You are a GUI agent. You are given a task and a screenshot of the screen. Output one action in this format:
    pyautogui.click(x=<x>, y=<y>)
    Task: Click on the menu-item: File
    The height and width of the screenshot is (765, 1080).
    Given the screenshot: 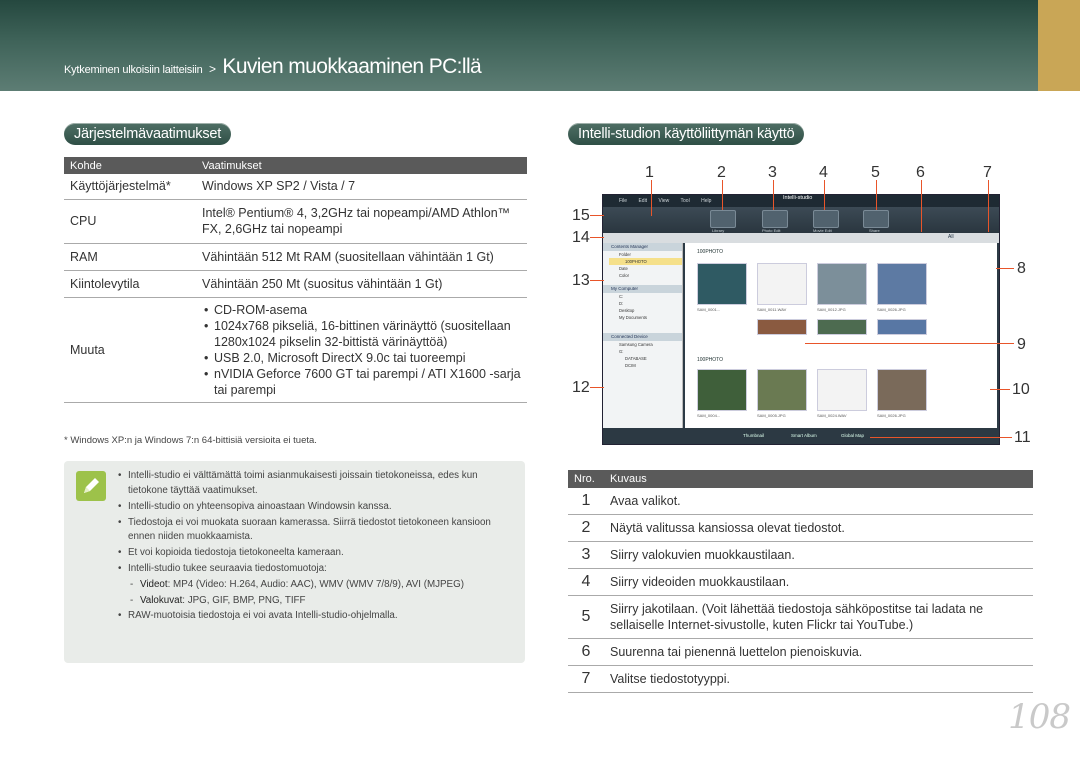 What is the action you would take?
    pyautogui.click(x=623, y=201)
    